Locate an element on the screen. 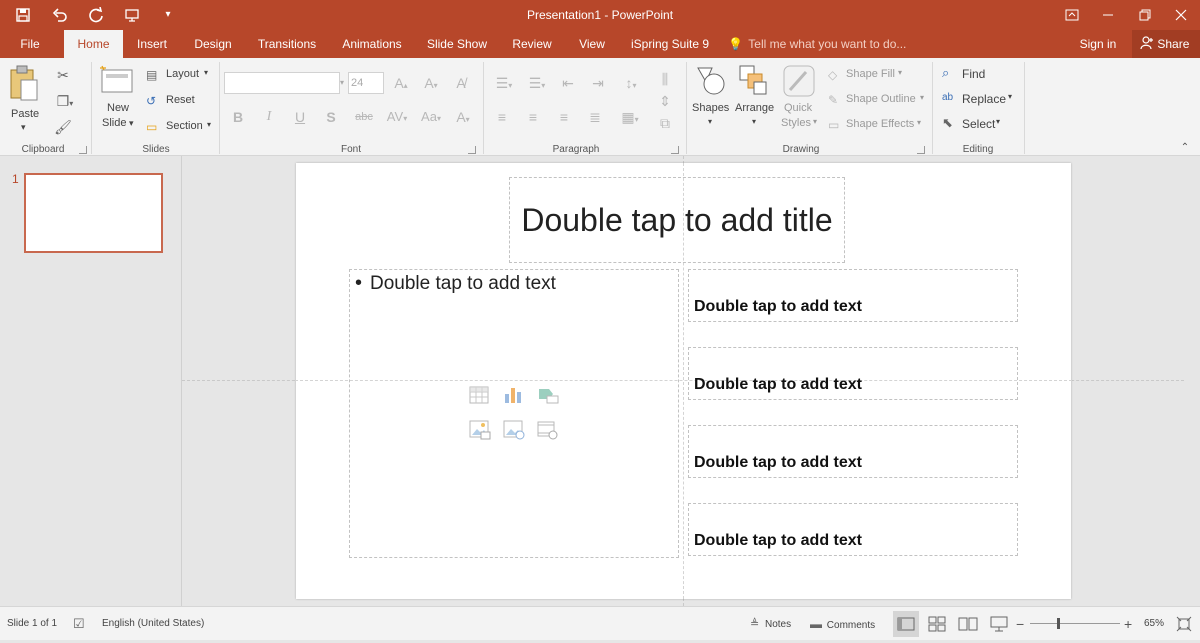  clear-formatting-icon: A̸ is located at coordinates (461, 83).